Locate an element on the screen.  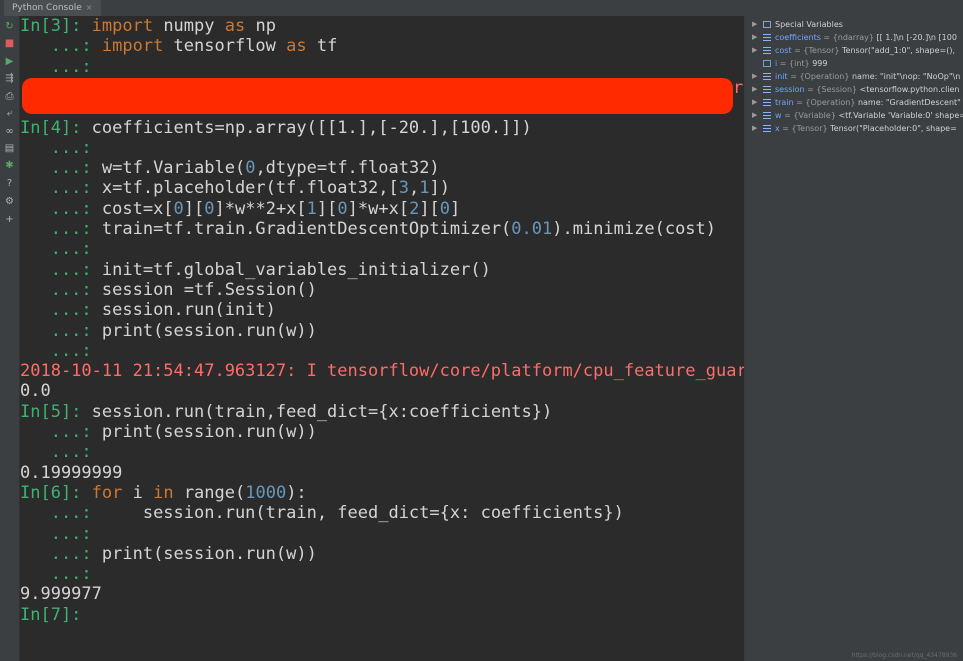
variable-type: = {ndarray} is located at coordinates (848, 37).